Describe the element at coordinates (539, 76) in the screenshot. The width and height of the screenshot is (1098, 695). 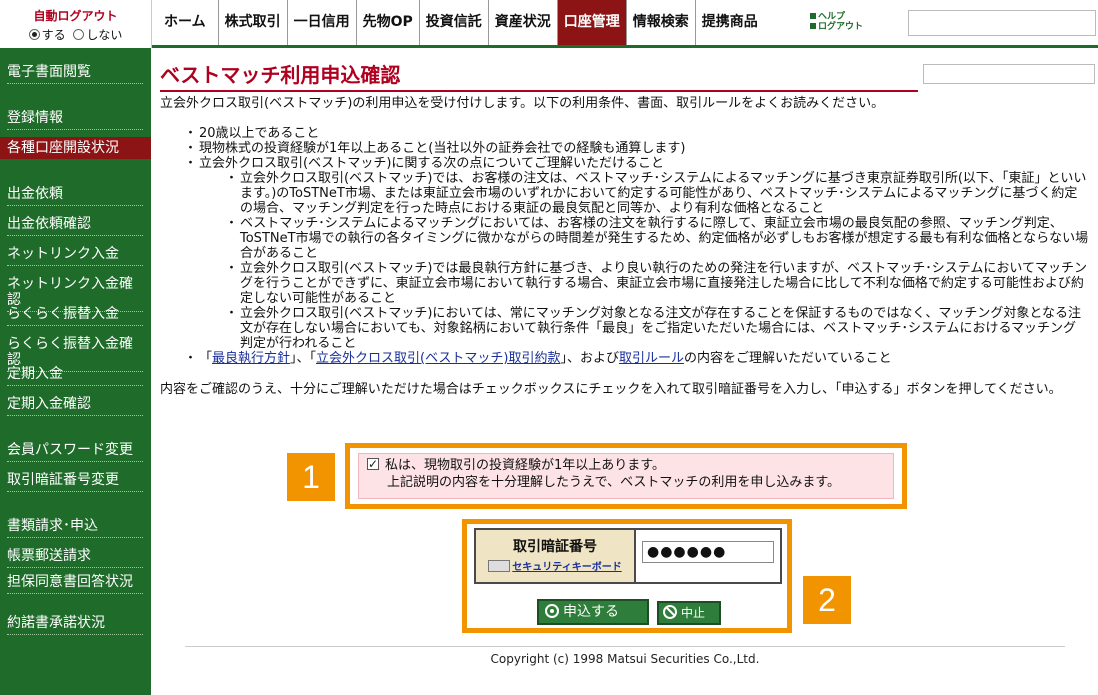
I see `page-title: ベストマッチ利用申込確認` at that location.